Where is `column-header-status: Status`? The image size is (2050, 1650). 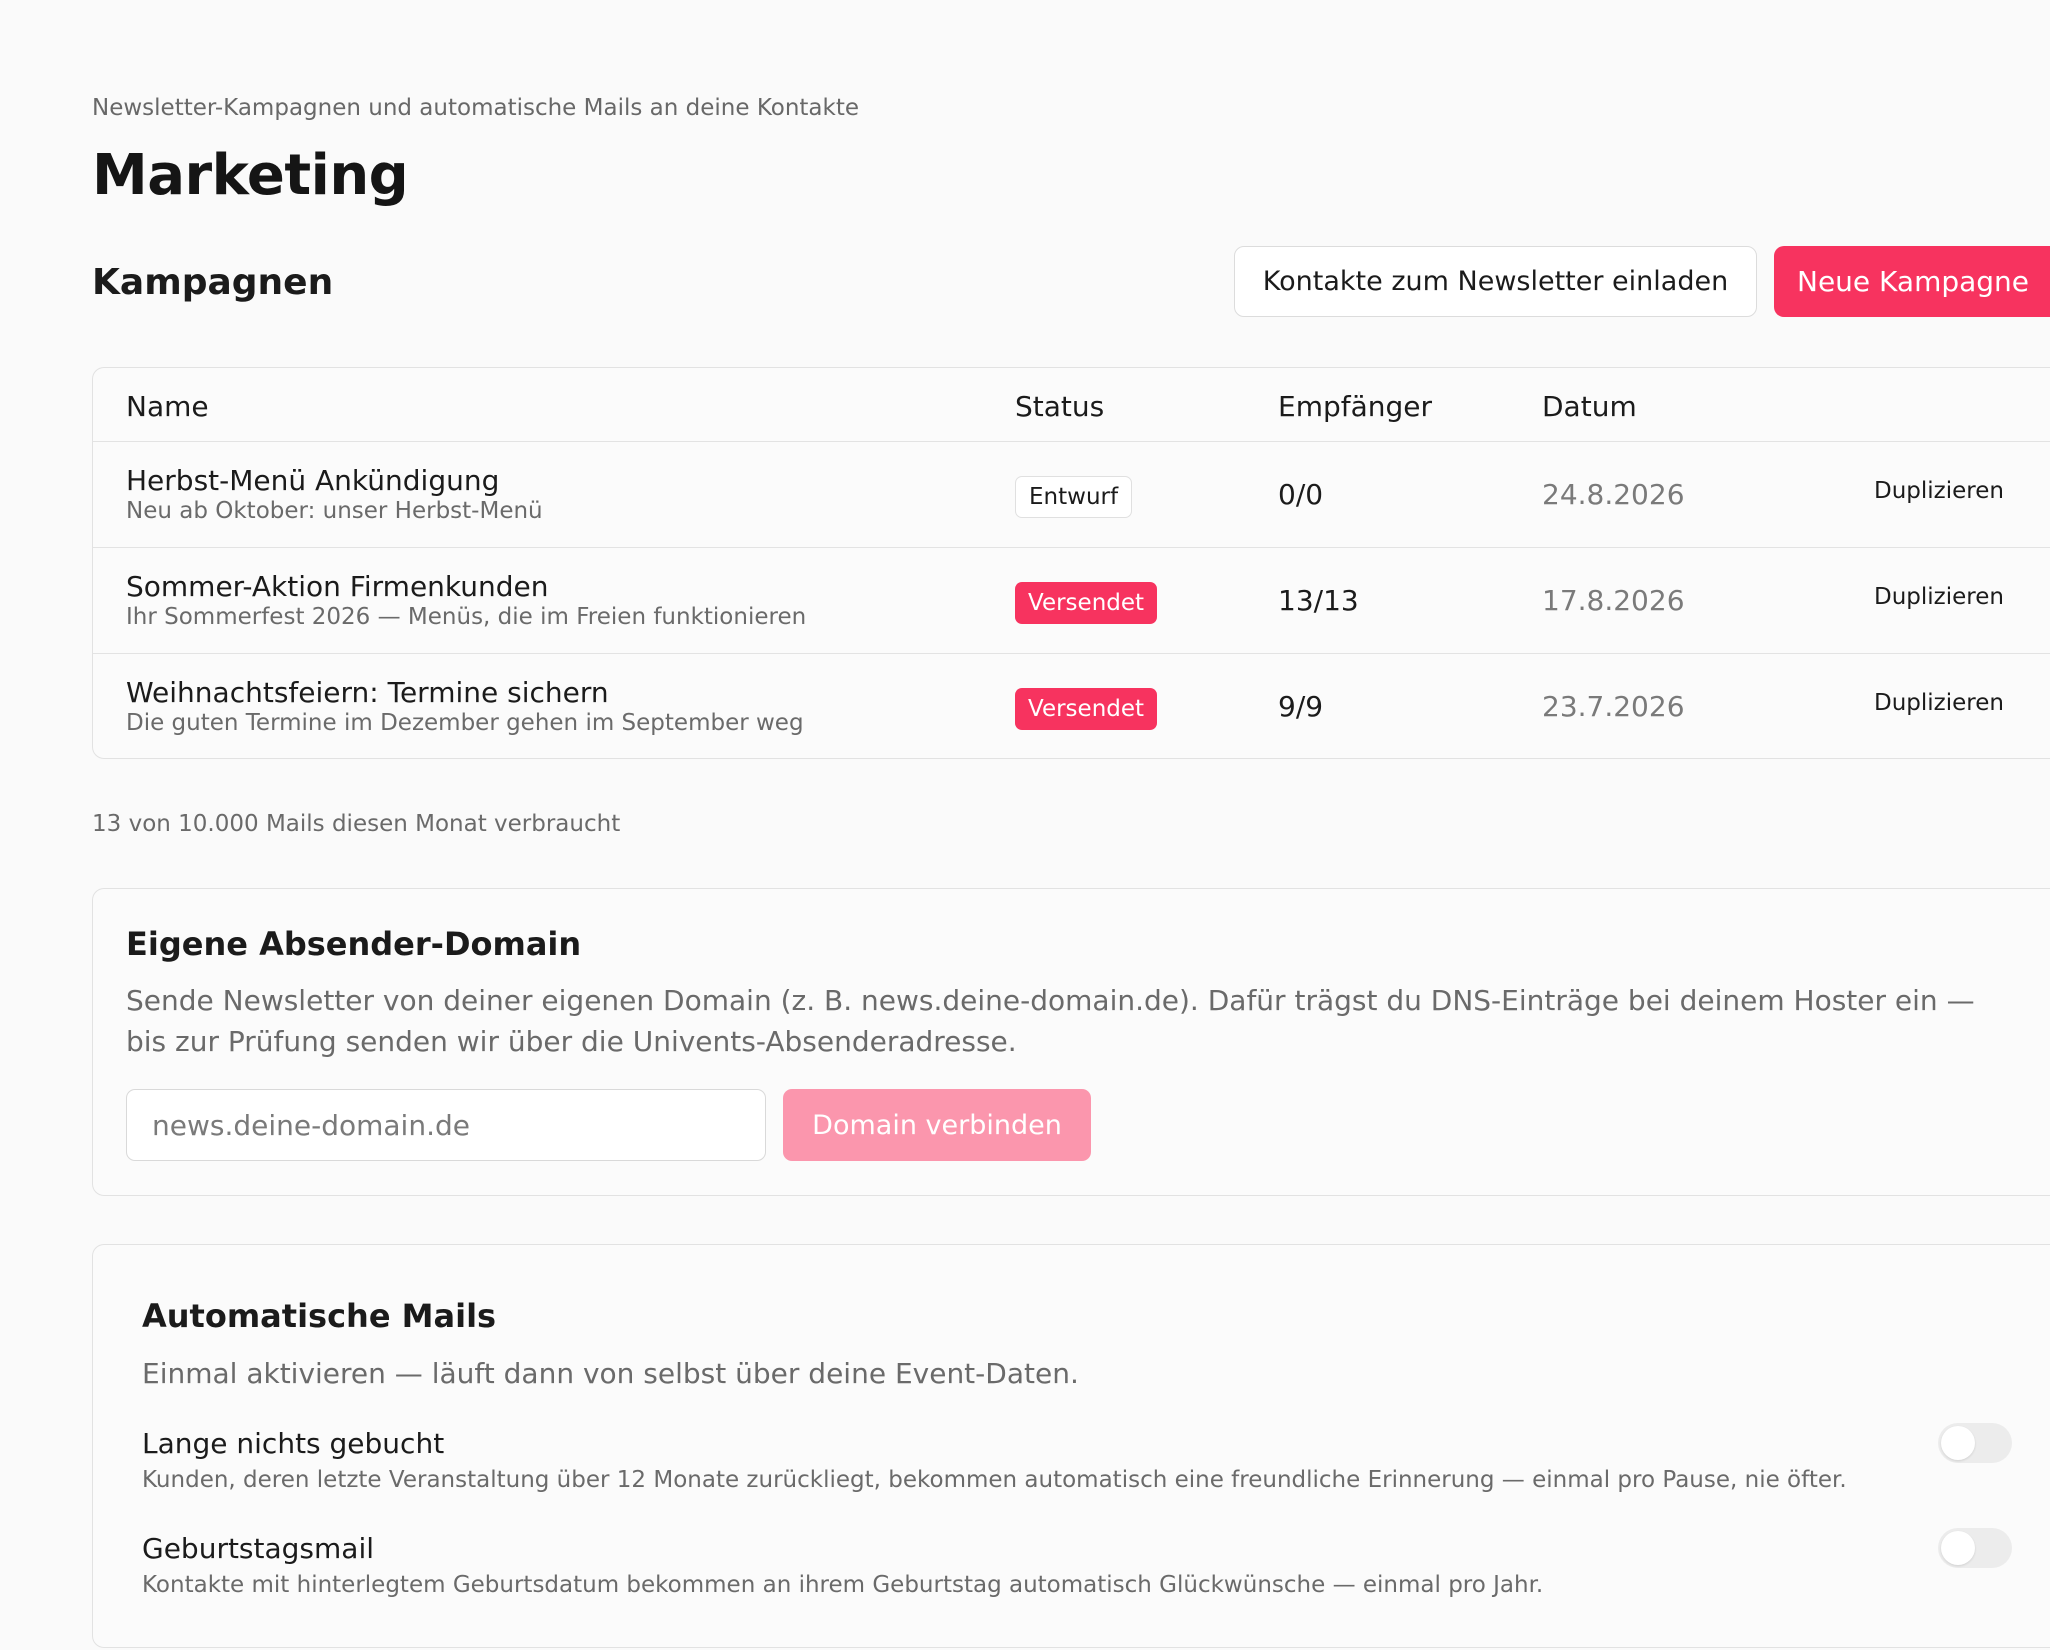 column-header-status: Status is located at coordinates (1059, 406).